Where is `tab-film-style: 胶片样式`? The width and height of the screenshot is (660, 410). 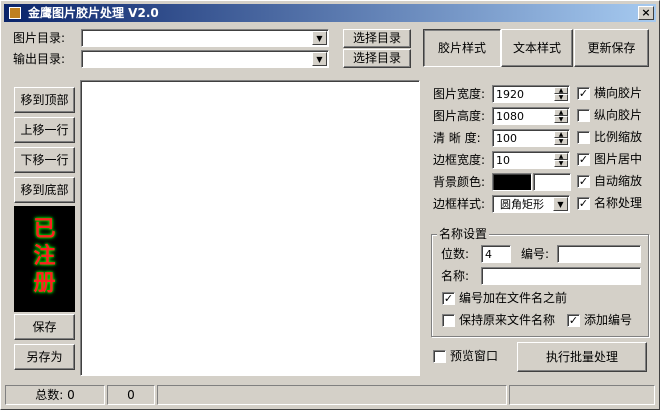 tab-film-style: 胶片样式 is located at coordinates (462, 48).